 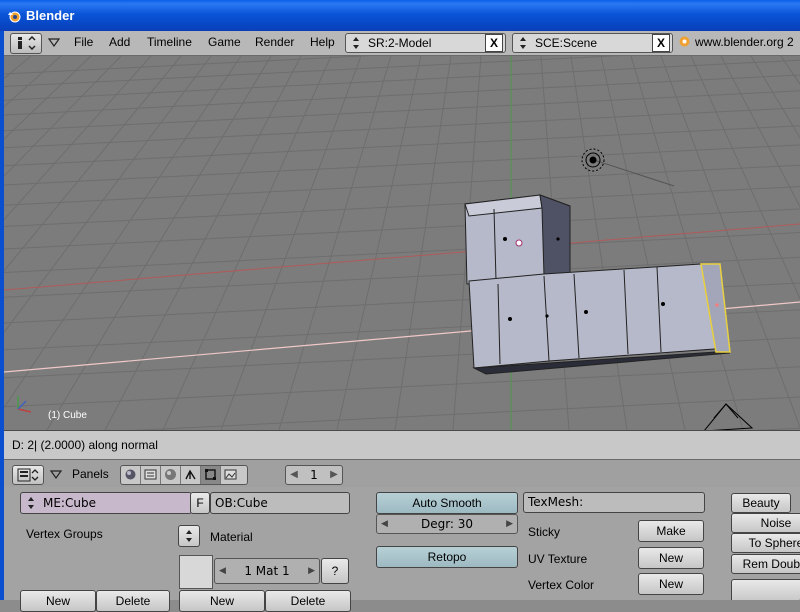 What do you see at coordinates (50, 15) in the screenshot?
I see `window-title: Blender` at bounding box center [50, 15].